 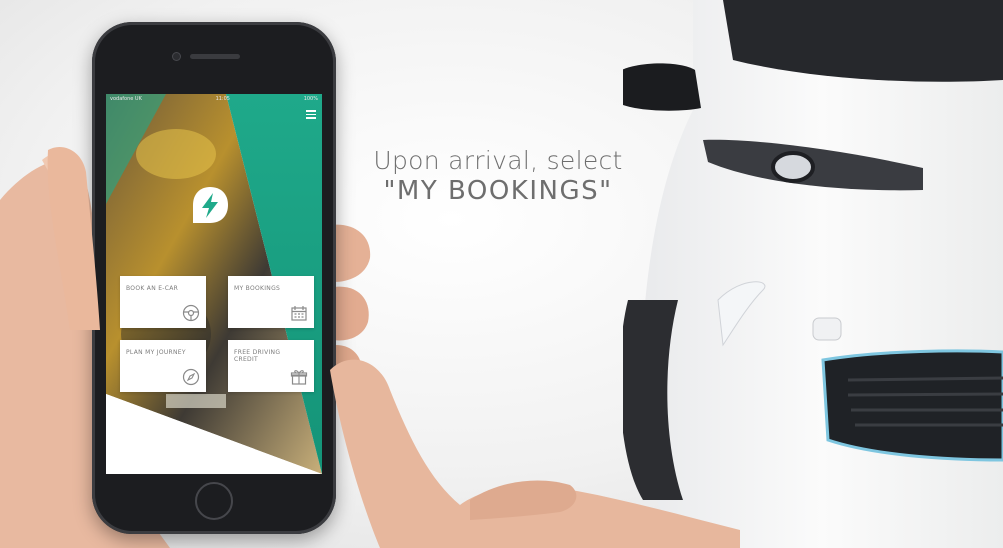 What do you see at coordinates (257, 288) in the screenshot?
I see `tile-label: MY BOOKINGS` at bounding box center [257, 288].